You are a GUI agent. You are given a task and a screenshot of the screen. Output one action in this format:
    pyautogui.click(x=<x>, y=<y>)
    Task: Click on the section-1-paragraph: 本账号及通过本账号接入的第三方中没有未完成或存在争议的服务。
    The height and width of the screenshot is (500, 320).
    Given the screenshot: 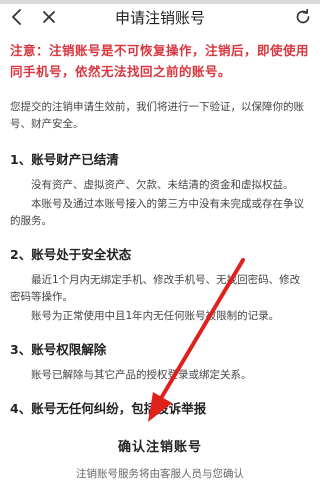 What is the action you would take?
    pyautogui.click(x=157, y=212)
    